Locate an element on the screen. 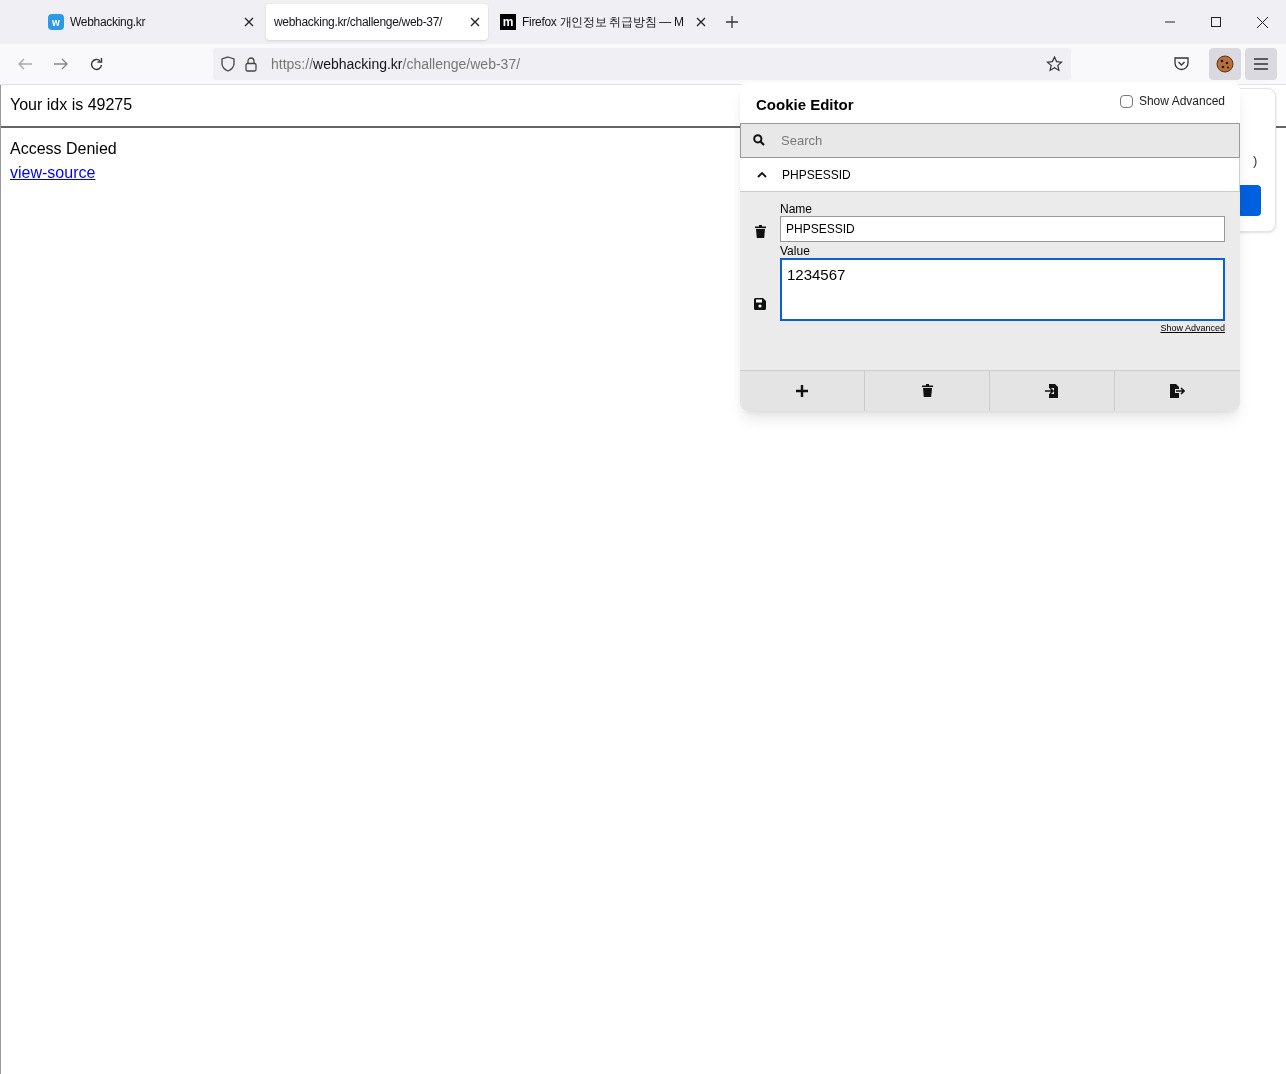 The width and height of the screenshot is (1286, 1074). url-text: https://webhacking.kr/challenge/web-37/ is located at coordinates (396, 64).